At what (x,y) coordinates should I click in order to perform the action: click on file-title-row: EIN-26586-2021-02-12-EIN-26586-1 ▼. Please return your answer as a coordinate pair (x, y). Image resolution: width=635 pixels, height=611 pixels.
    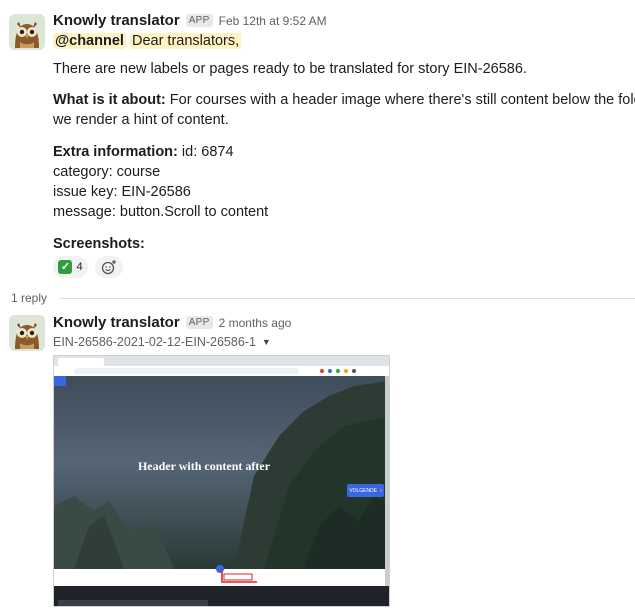
    Looking at the image, I should click on (162, 342).